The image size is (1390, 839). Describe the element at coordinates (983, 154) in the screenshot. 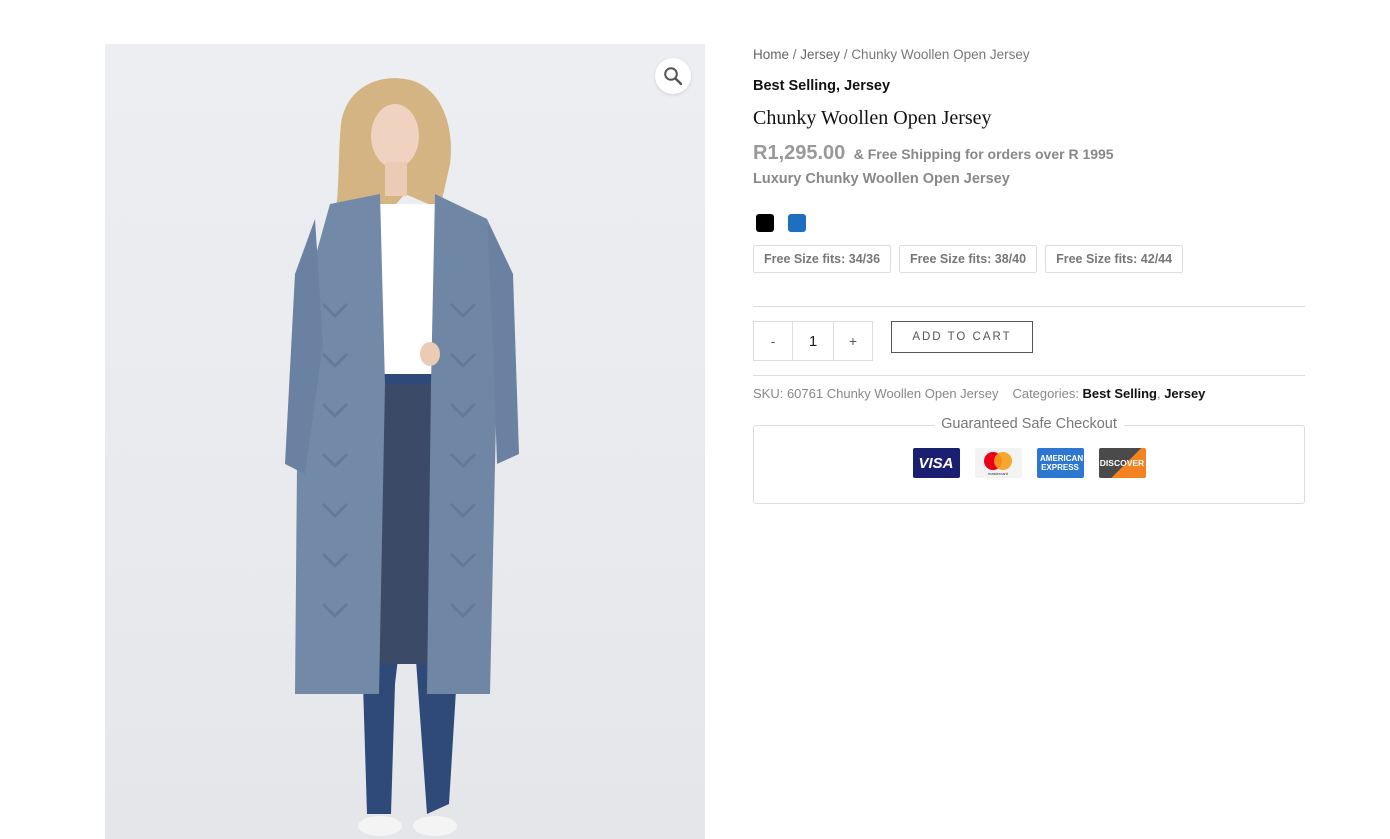

I see `shipping-note: & Free Shipping for orders over R 1995` at that location.